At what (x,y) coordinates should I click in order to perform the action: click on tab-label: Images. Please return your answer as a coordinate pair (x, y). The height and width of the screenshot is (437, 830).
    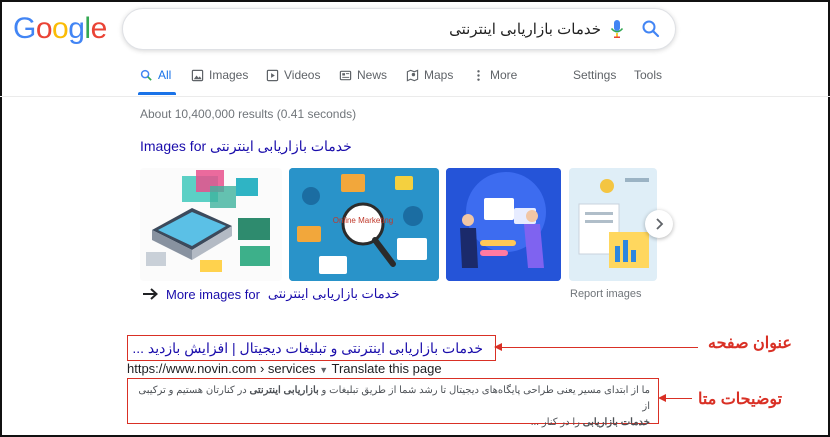
    Looking at the image, I should click on (229, 75).